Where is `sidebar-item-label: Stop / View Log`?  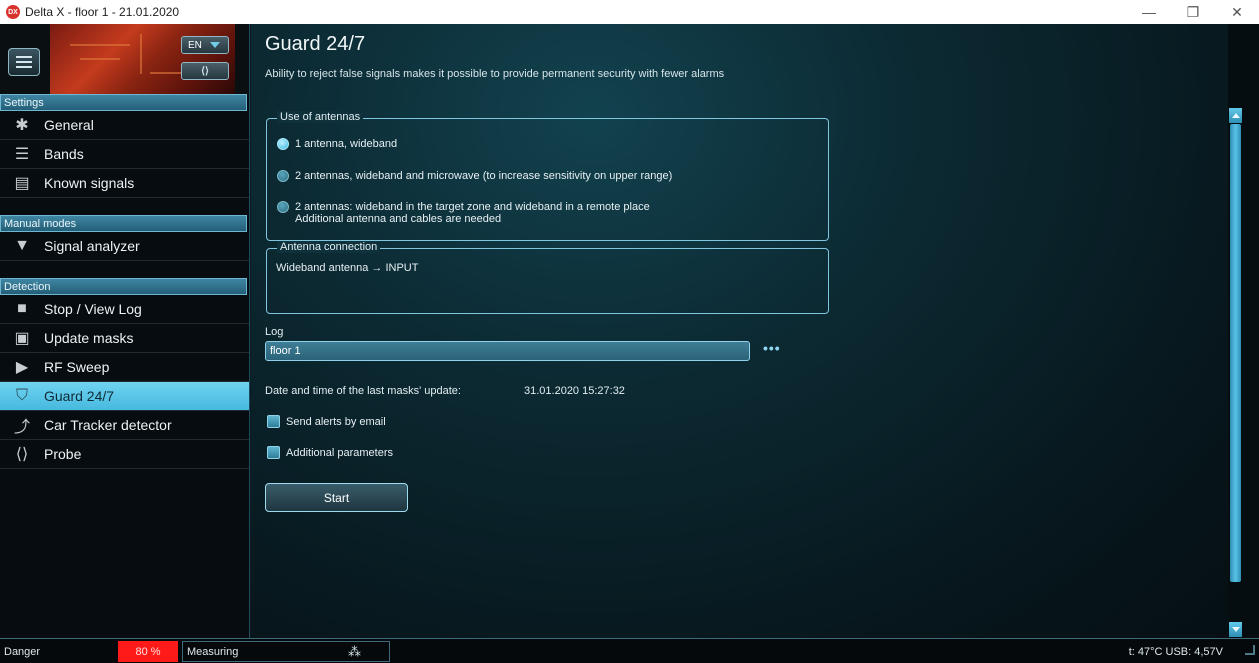 sidebar-item-label: Stop / View Log is located at coordinates (93, 309).